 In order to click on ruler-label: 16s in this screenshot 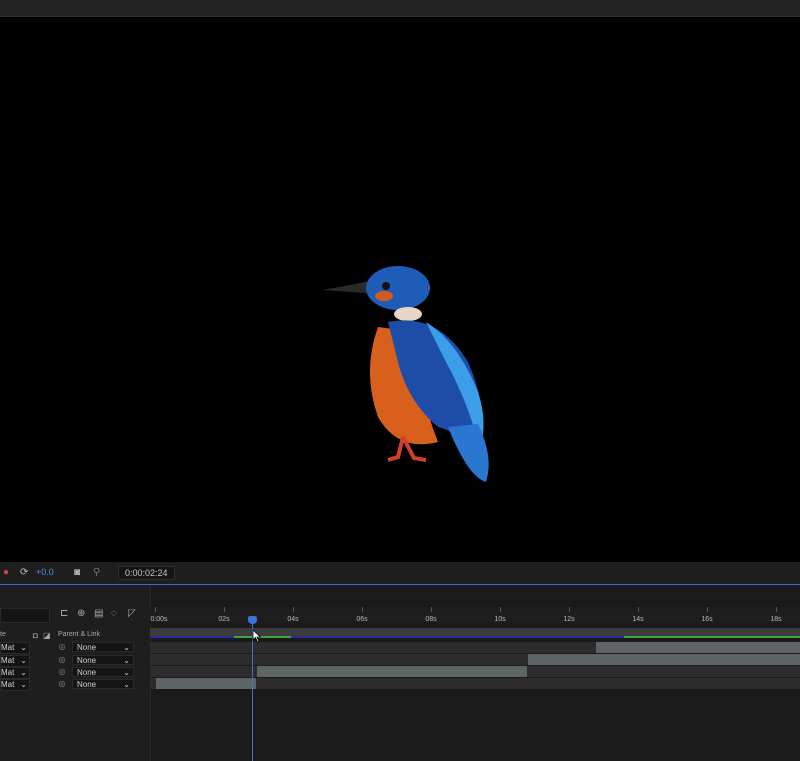, I will do `click(707, 619)`.